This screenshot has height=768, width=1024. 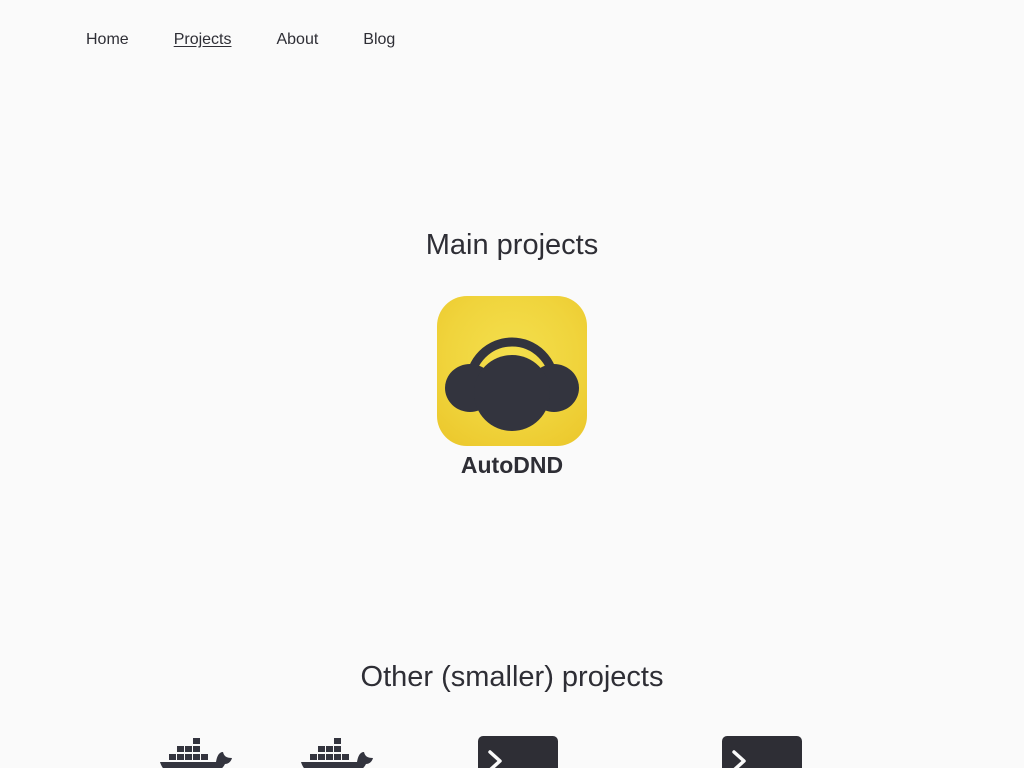 What do you see at coordinates (379, 40) in the screenshot?
I see `nav-blog-link: Blog` at bounding box center [379, 40].